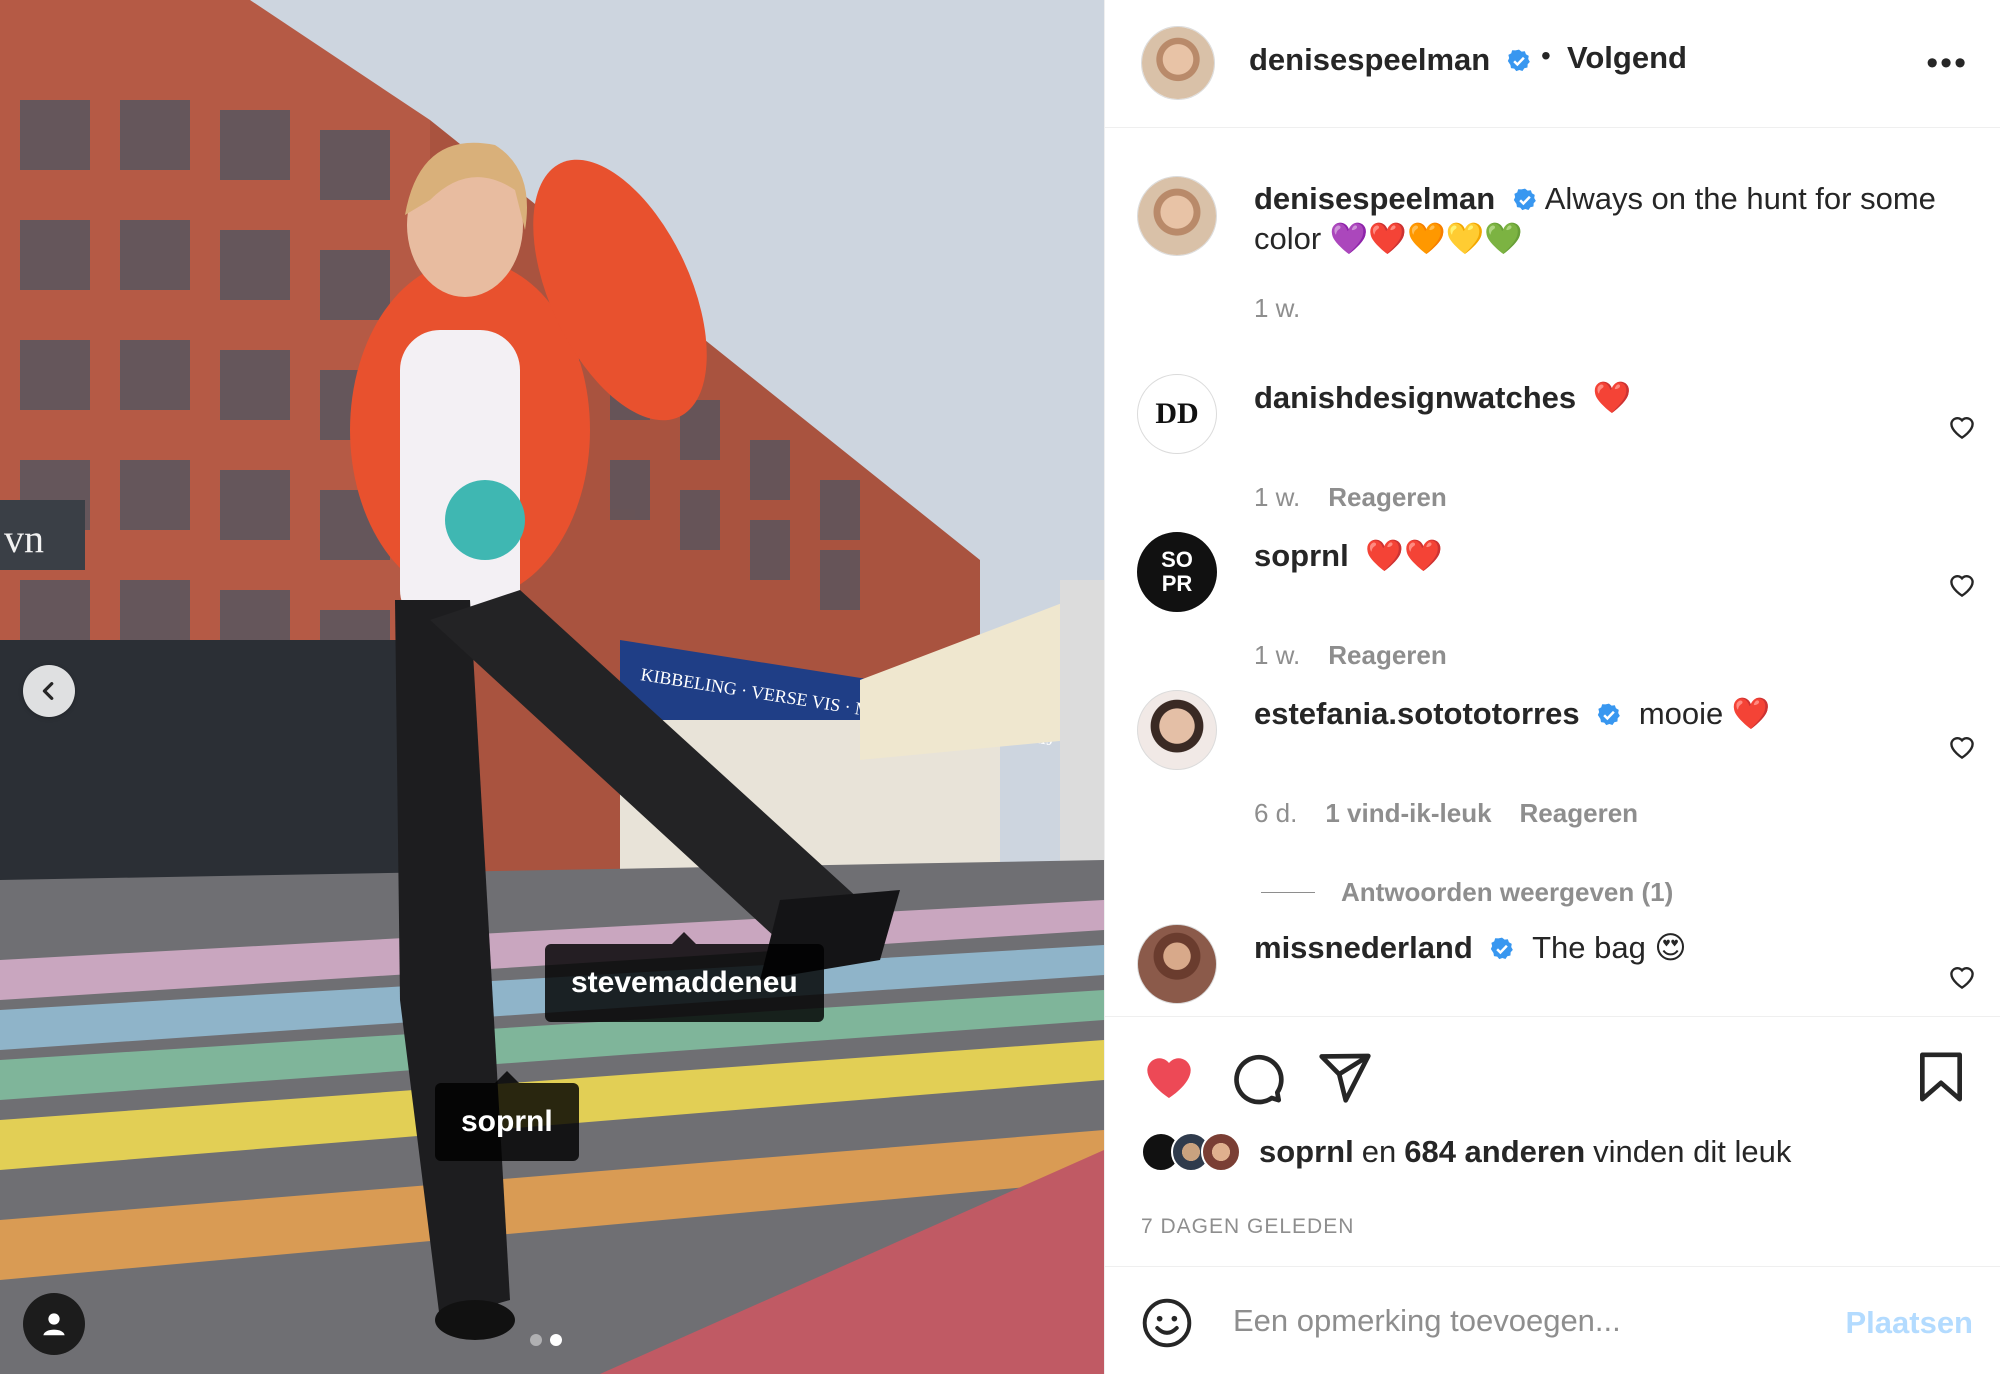 This screenshot has height=1374, width=2000. Describe the element at coordinates (1177, 572) in the screenshot. I see `commenter-avatar: SO PR` at that location.